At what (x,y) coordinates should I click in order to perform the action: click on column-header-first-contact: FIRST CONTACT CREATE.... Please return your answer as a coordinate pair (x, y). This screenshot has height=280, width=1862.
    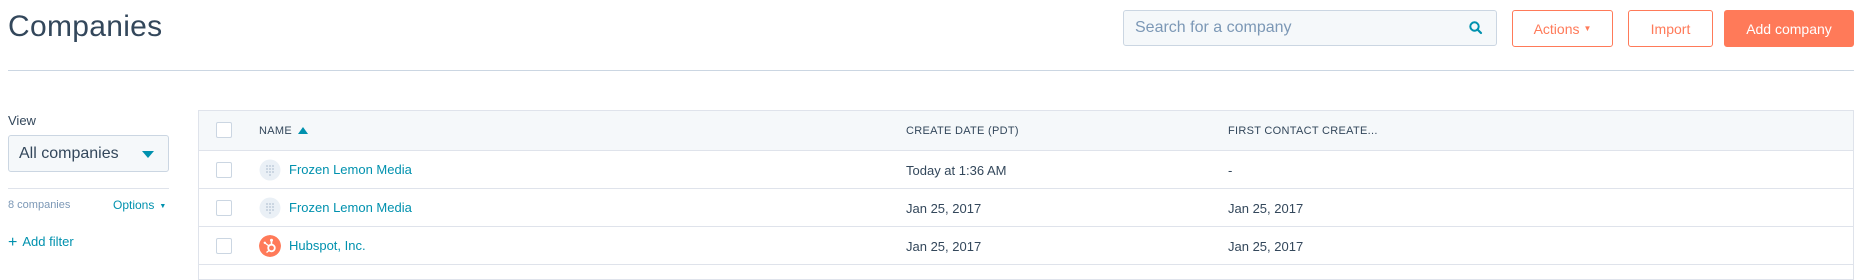
    Looking at the image, I should click on (1303, 131).